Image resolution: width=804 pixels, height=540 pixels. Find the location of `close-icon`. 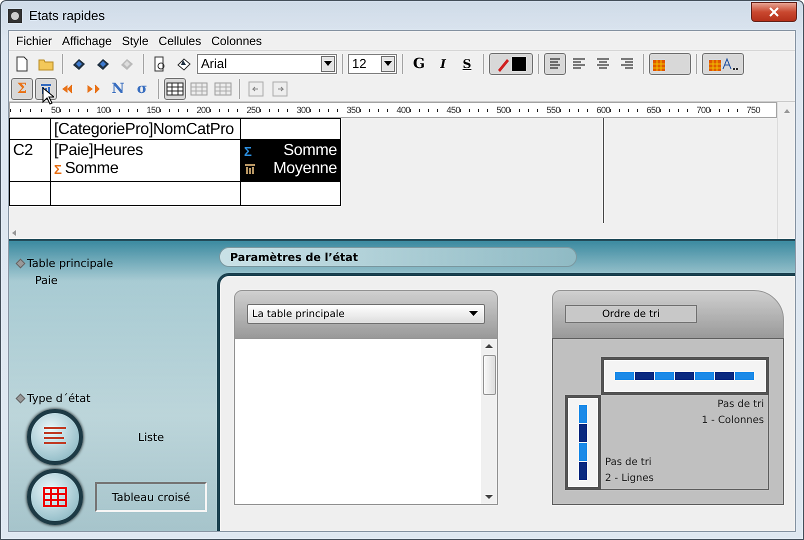

close-icon is located at coordinates (774, 11).